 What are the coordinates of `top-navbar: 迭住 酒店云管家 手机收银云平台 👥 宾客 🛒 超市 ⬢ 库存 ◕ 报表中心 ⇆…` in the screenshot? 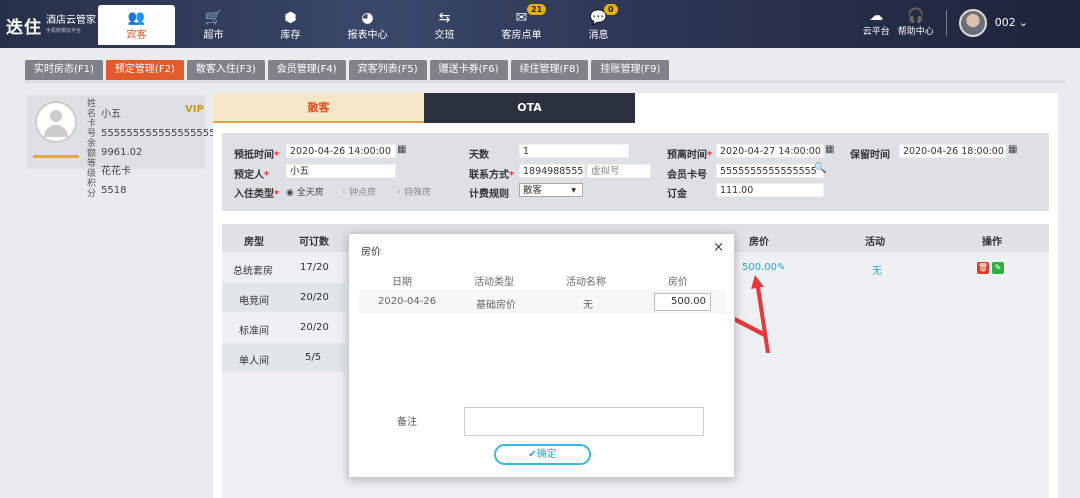 It's located at (540, 24).